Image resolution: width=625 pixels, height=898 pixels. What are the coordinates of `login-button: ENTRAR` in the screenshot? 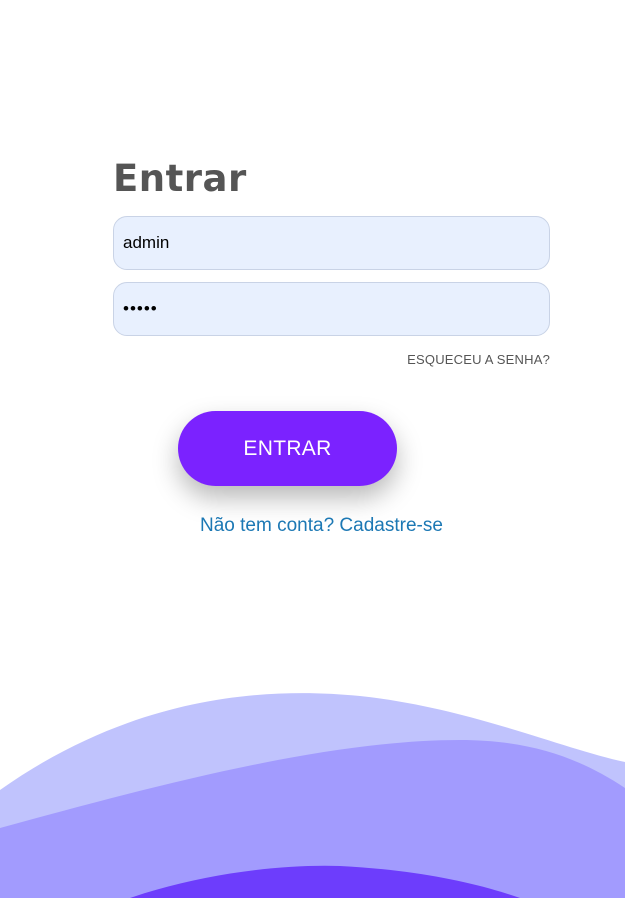 It's located at (287, 448).